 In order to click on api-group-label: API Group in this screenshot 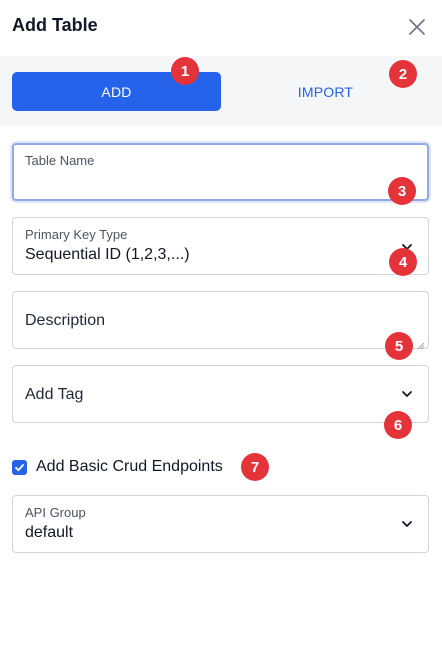, I will do `click(55, 512)`.